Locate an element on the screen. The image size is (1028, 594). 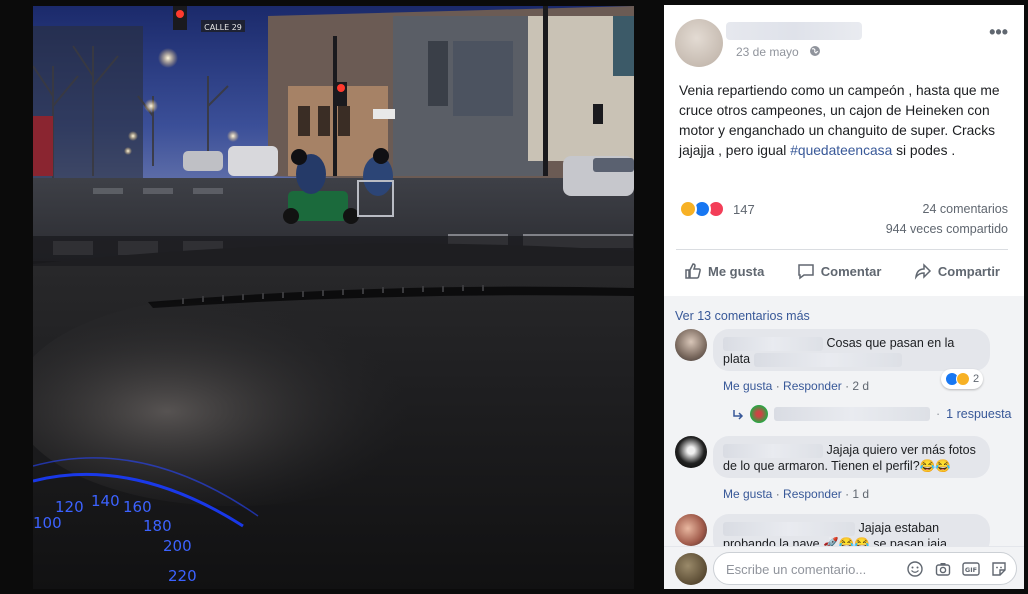
replies-link: · 1 respuesta is located at coordinates (872, 414).